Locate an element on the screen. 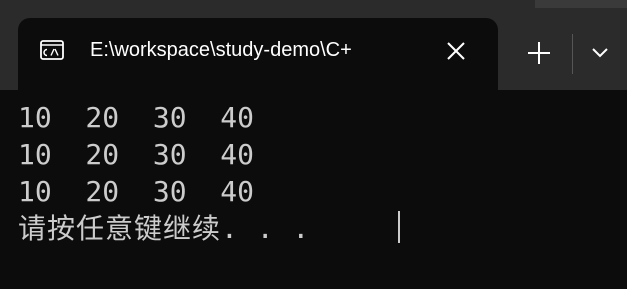 The image size is (627, 289). text-cursor is located at coordinates (399, 227).